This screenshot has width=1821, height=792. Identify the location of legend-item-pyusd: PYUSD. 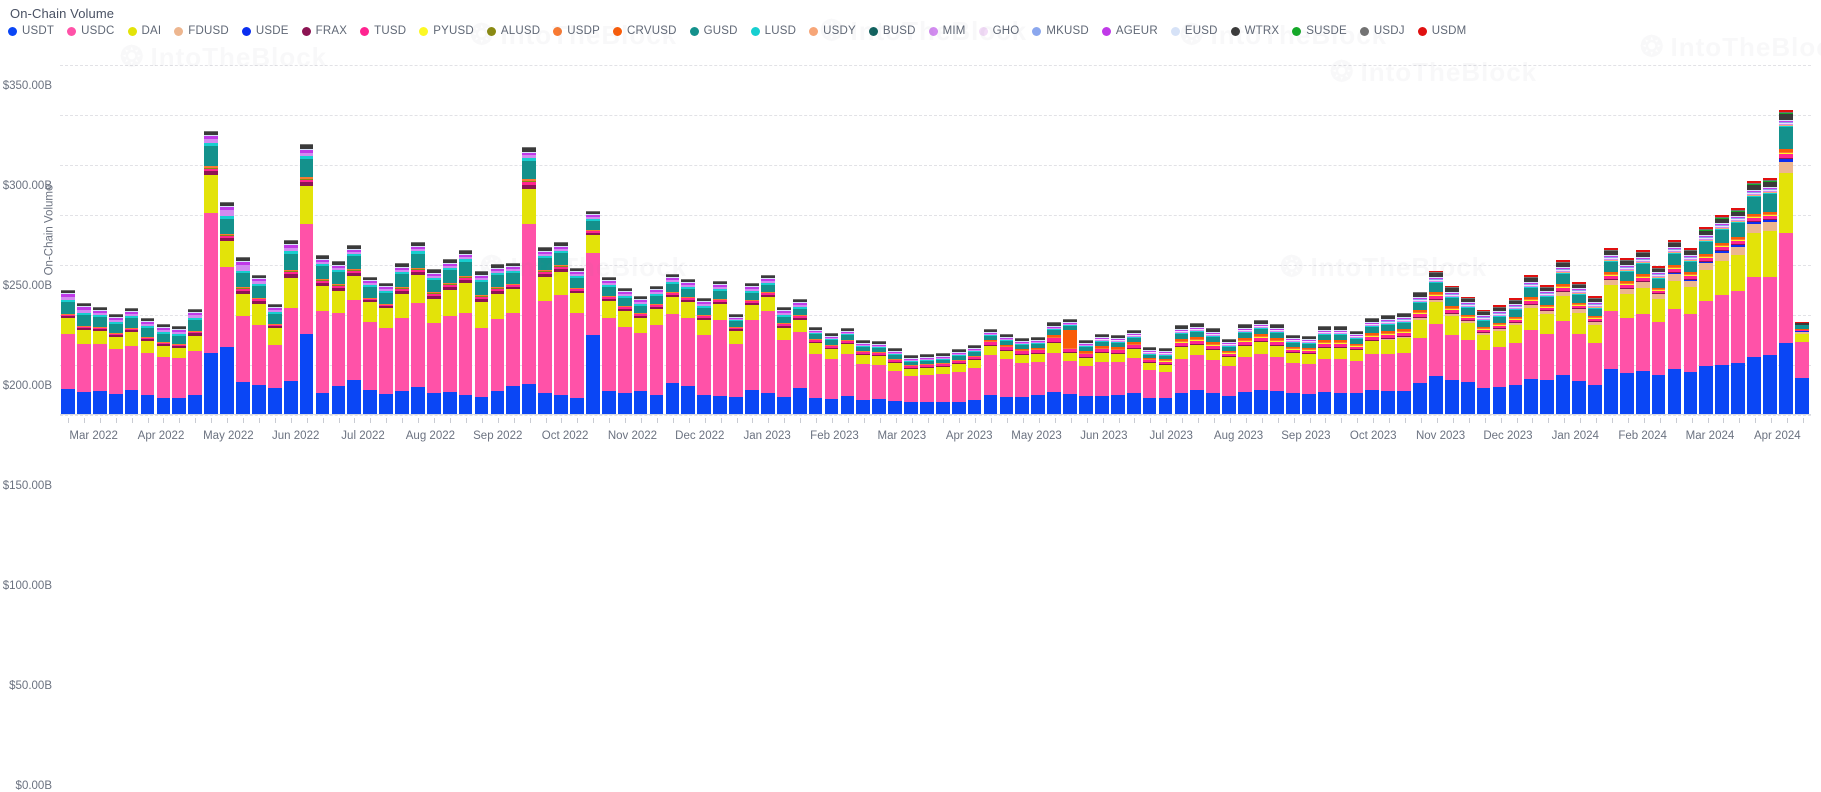
(446, 31).